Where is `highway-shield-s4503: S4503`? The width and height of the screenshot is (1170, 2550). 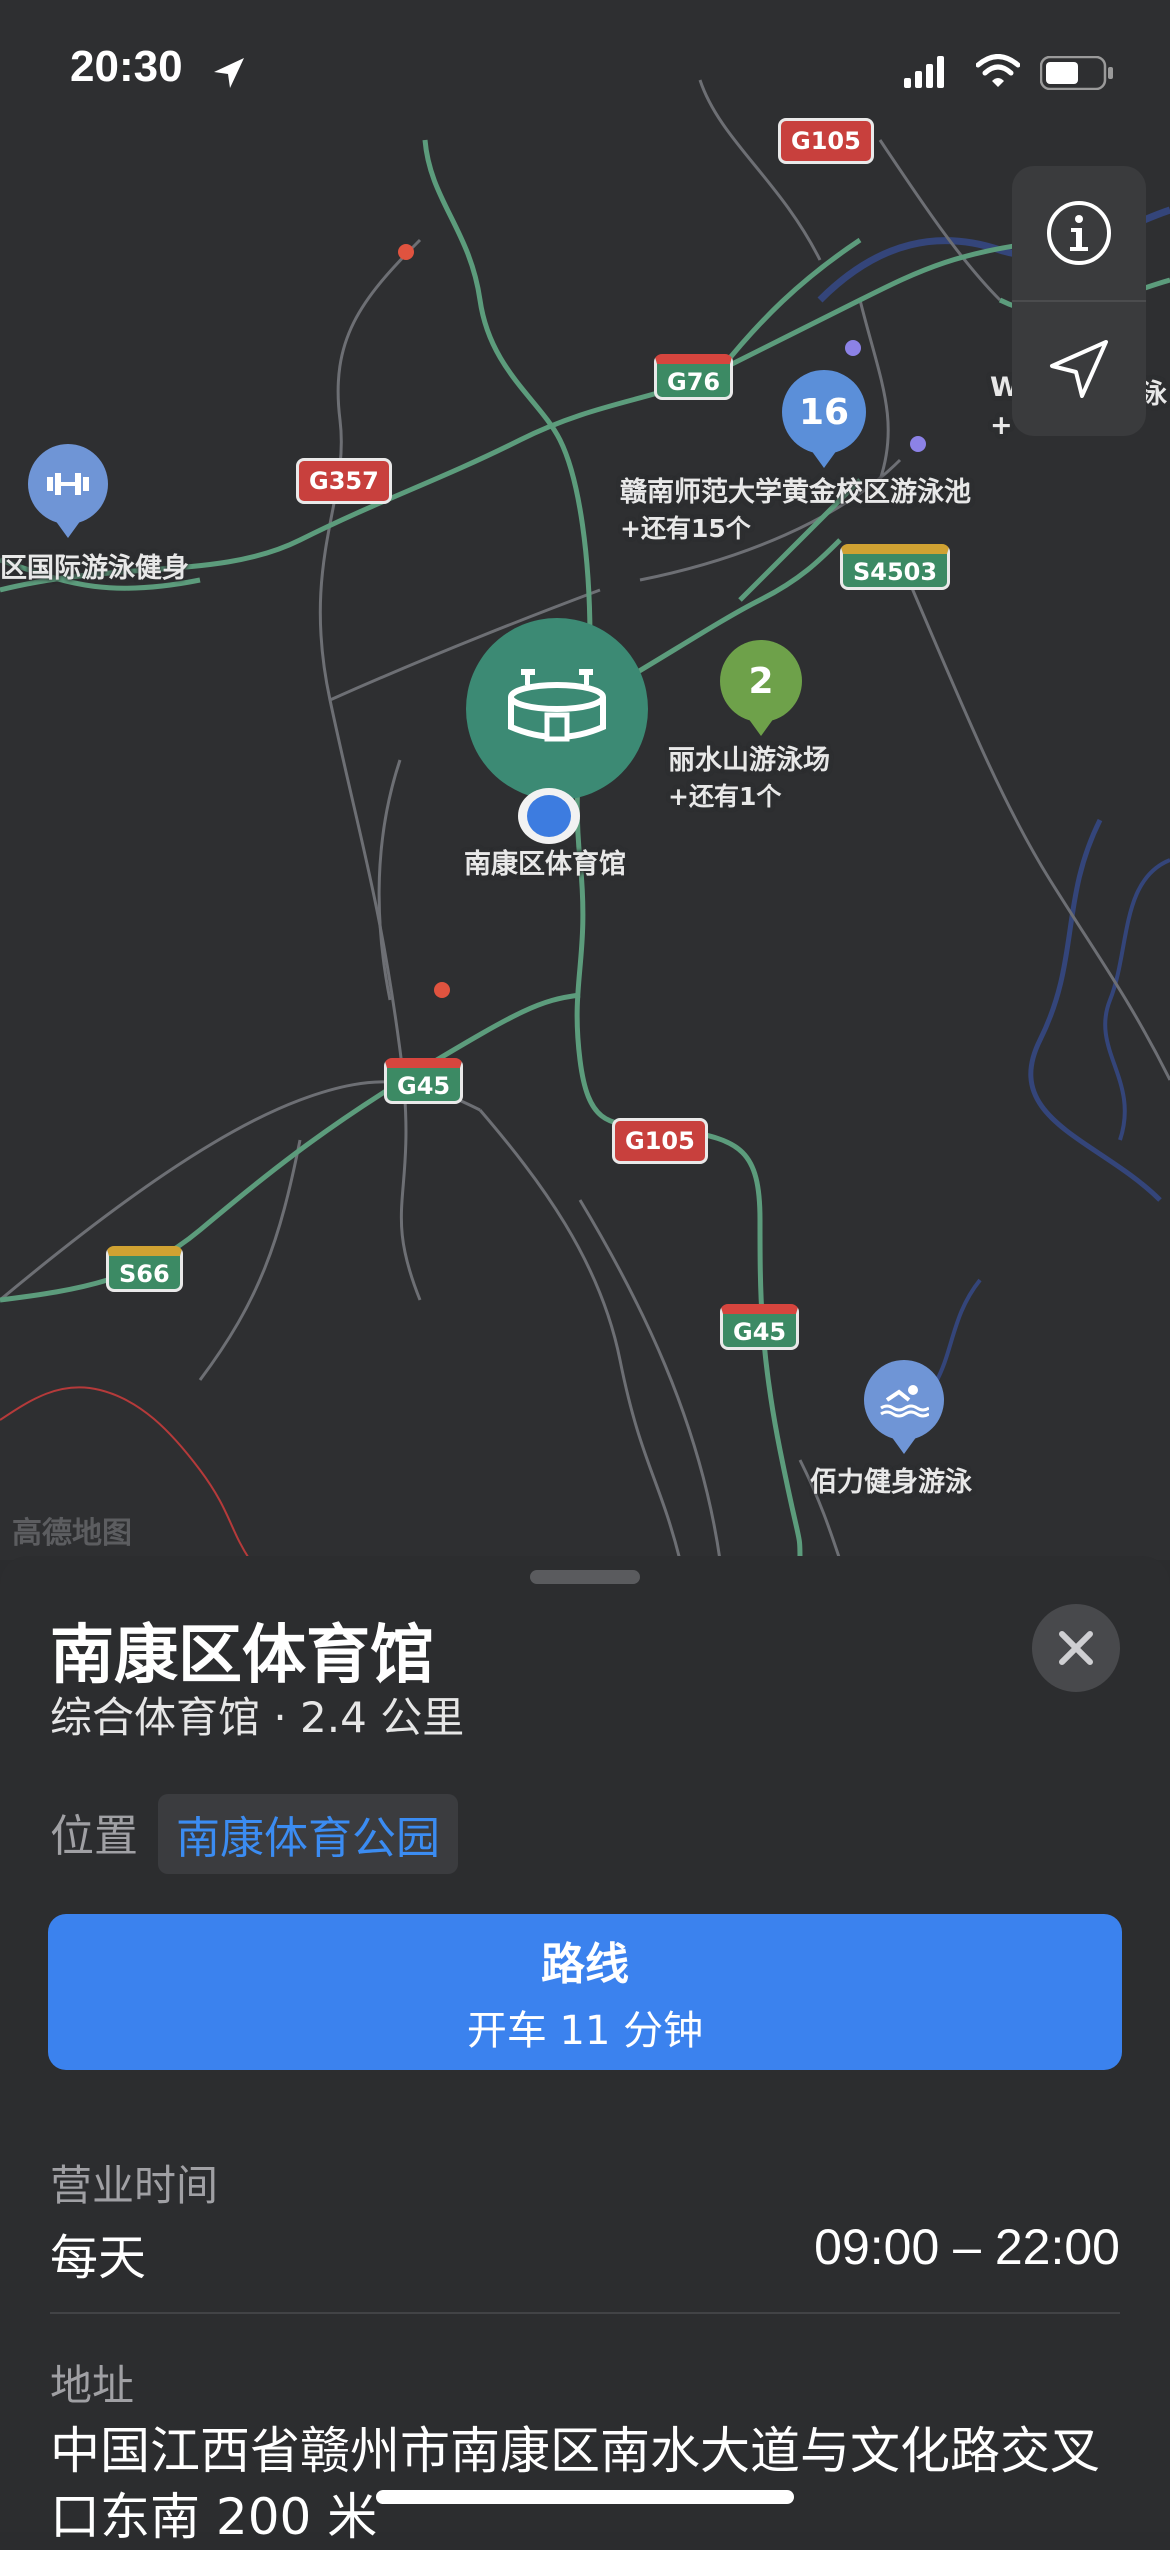 highway-shield-s4503: S4503 is located at coordinates (895, 567).